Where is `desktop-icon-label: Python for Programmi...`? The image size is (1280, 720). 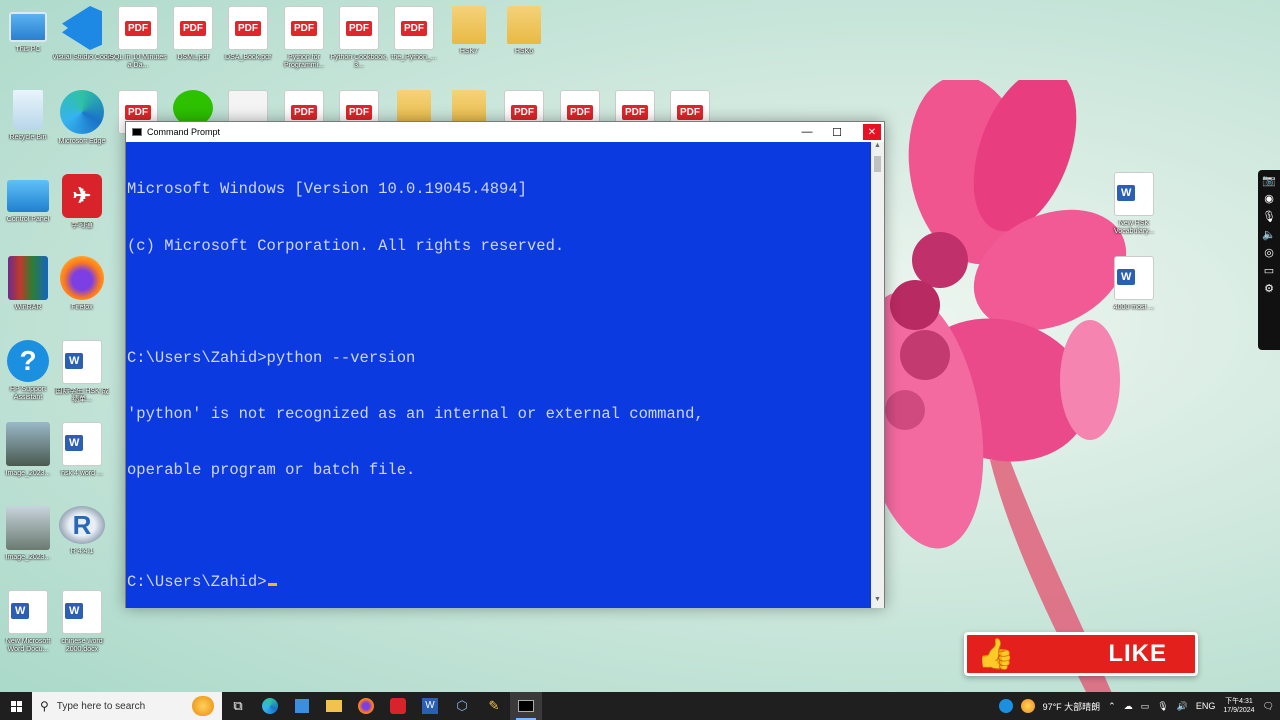 desktop-icon-label: Python for Programmi... is located at coordinates (304, 61).